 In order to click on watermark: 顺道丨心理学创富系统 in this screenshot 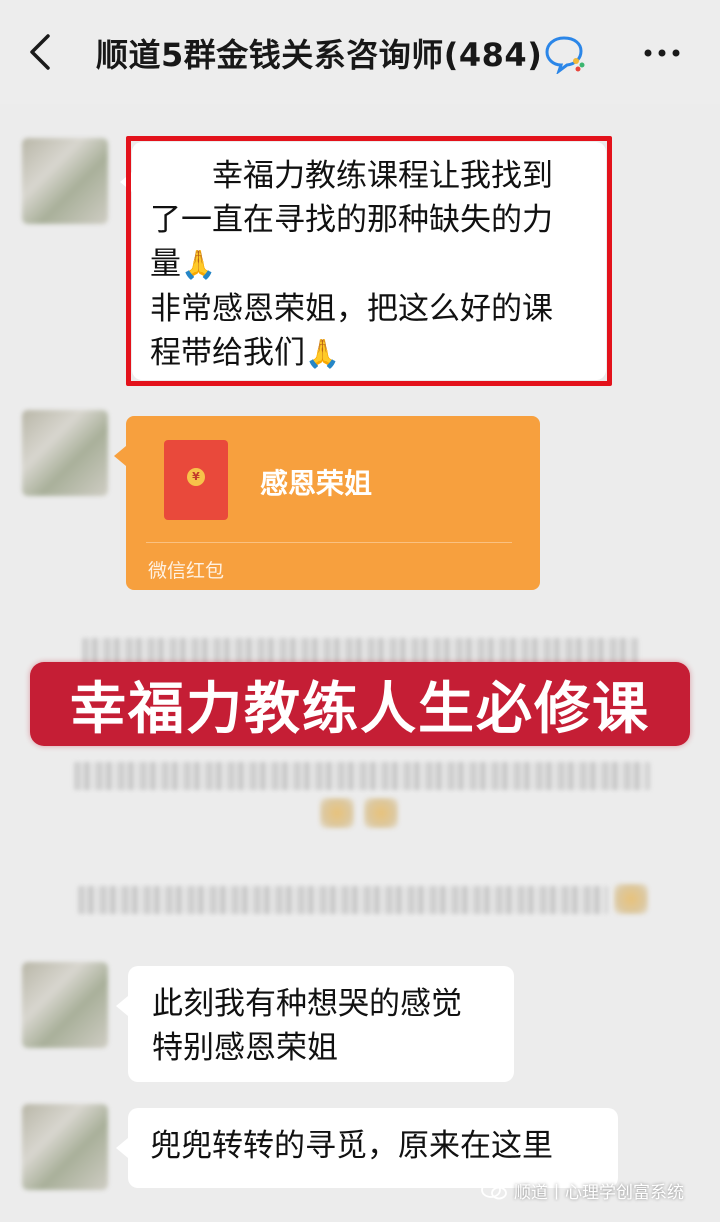, I will do `click(582, 1190)`.